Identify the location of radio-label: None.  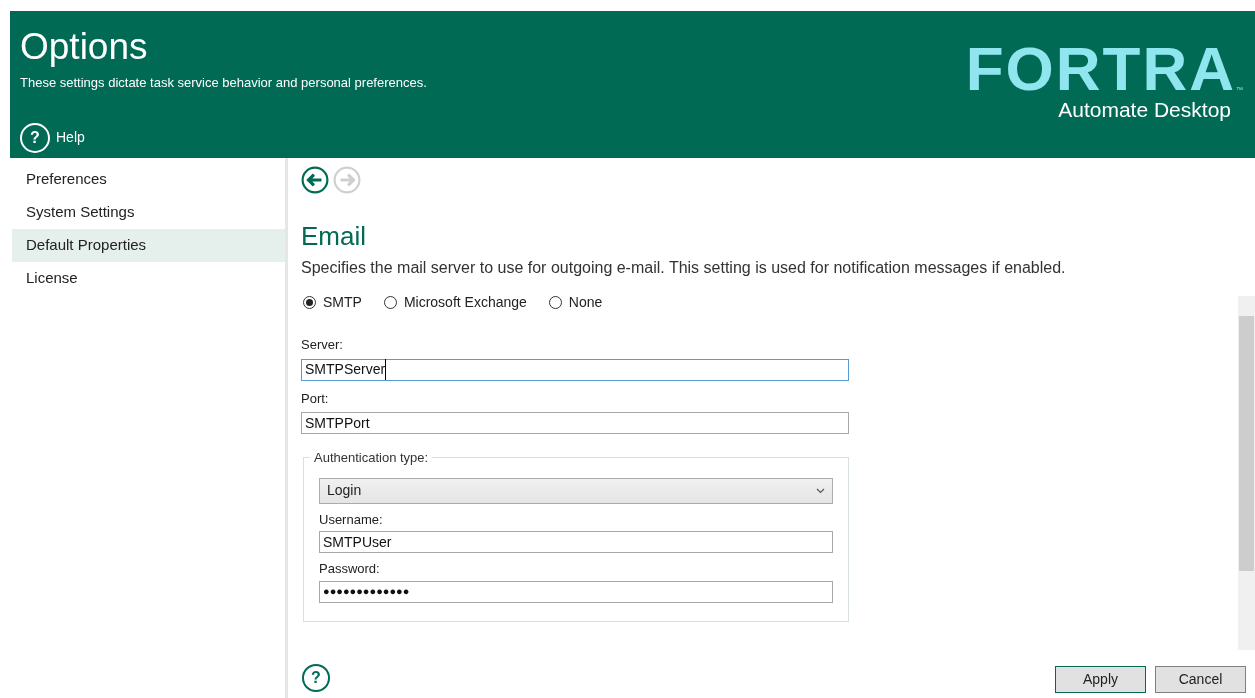
(585, 302).